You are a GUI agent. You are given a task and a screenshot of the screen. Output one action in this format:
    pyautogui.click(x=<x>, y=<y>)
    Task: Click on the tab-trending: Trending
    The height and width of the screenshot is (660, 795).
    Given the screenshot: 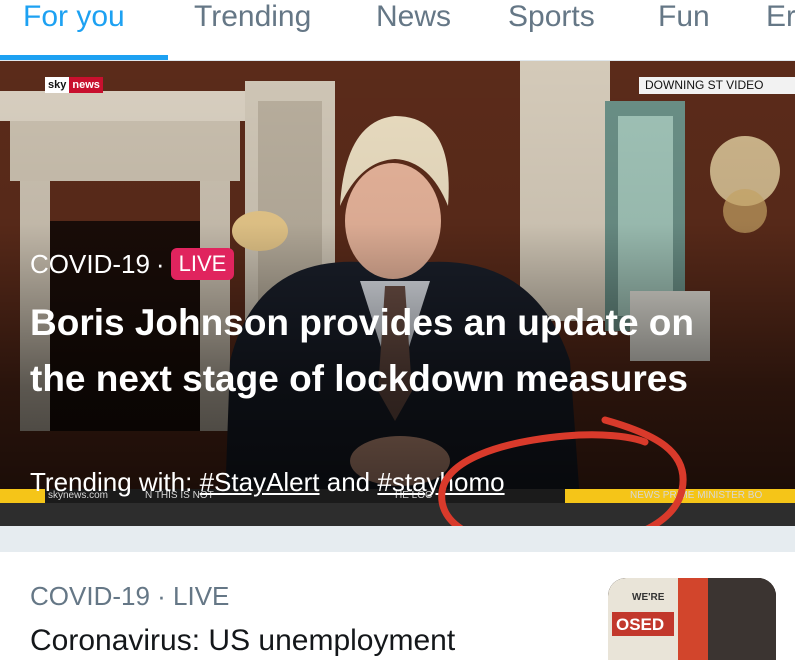 What is the action you would take?
    pyautogui.click(x=252, y=31)
    